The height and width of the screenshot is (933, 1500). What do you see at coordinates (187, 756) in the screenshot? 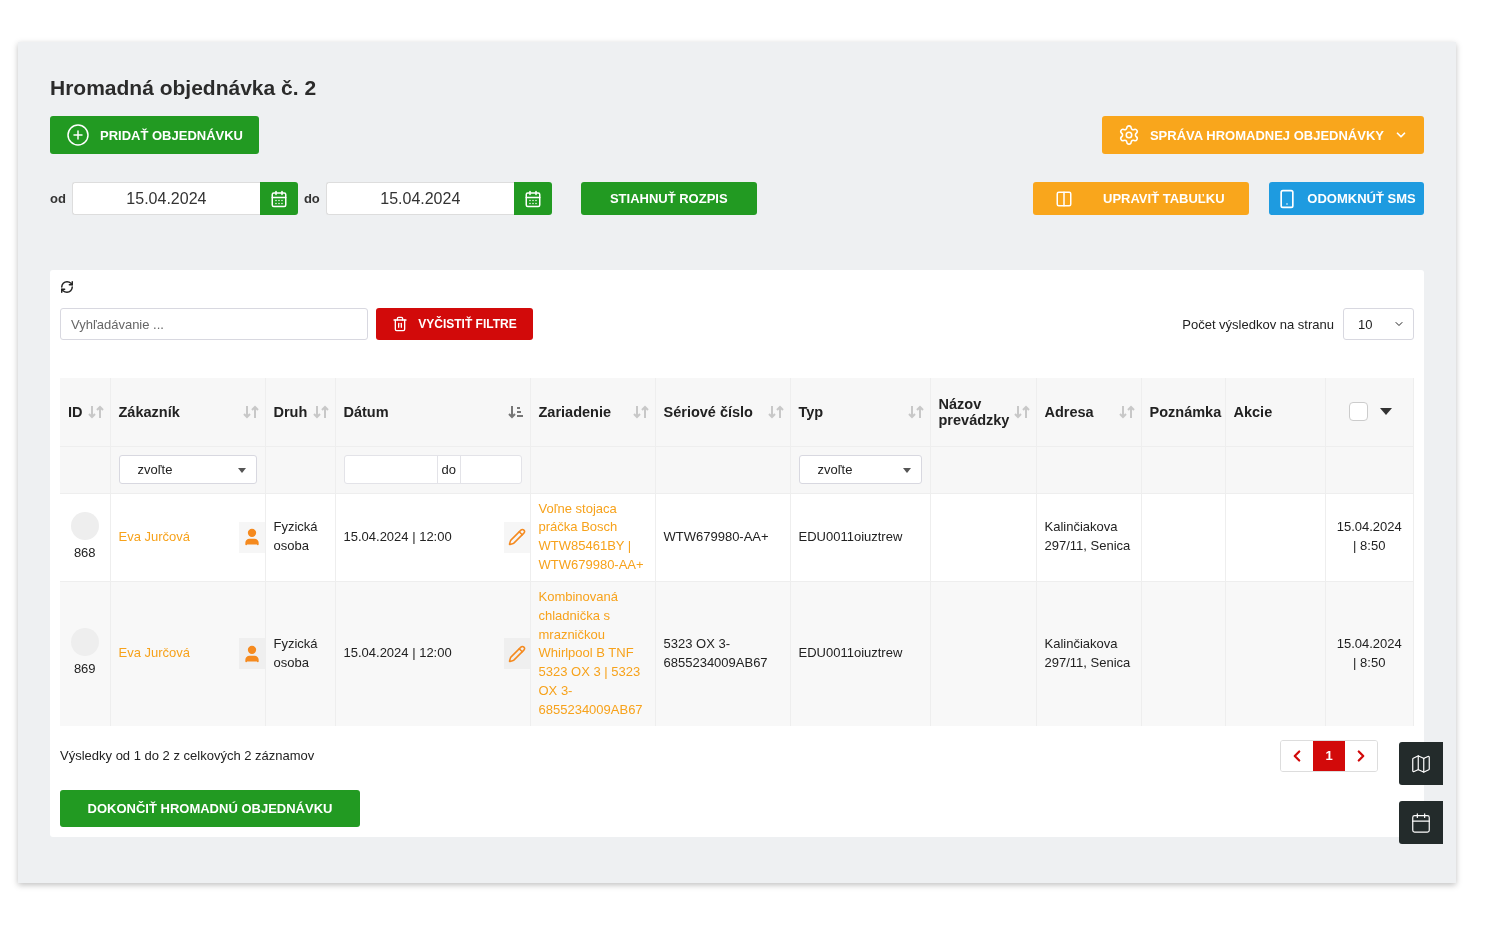
I see `results-summary: Výsledky od 1 do 2 z celkových 2 záznamov` at bounding box center [187, 756].